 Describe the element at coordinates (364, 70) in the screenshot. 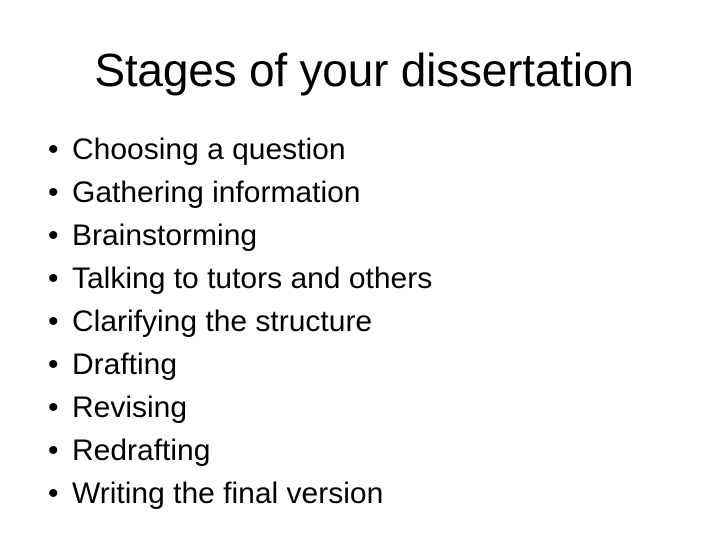

I see `page-title: Stages of your dissertation` at that location.